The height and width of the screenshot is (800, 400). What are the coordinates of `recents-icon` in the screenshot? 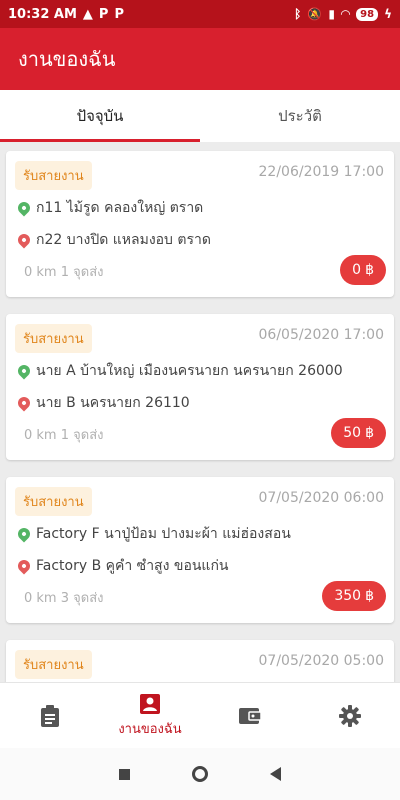 It's located at (124, 774).